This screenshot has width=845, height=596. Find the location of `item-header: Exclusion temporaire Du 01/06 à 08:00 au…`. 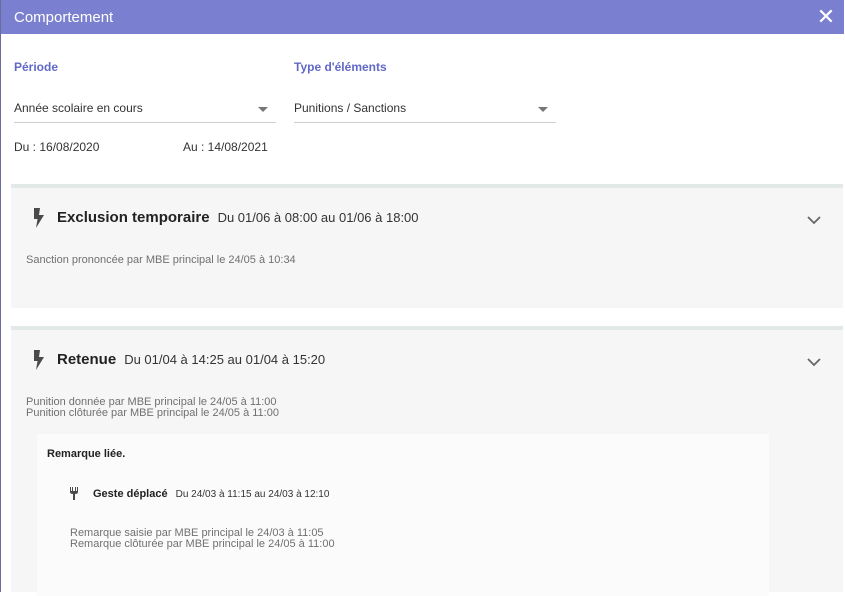

item-header: Exclusion temporaire Du 01/06 à 08:00 au… is located at coordinates (238, 217).